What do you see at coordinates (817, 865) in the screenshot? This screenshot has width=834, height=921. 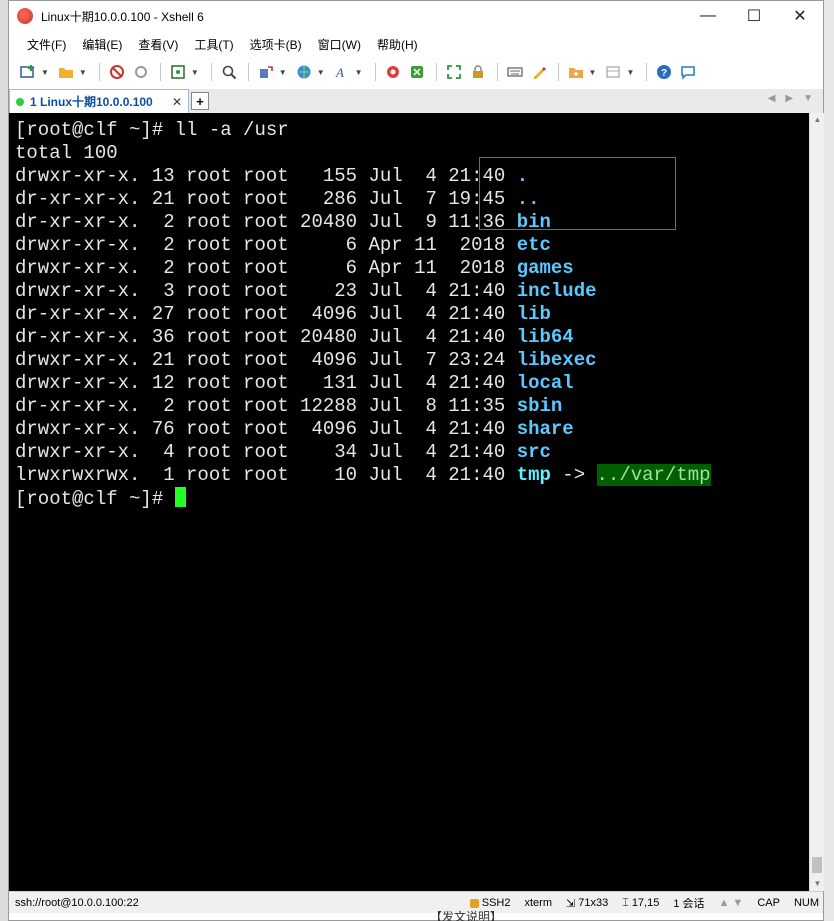 I see `scroll-thumb` at bounding box center [817, 865].